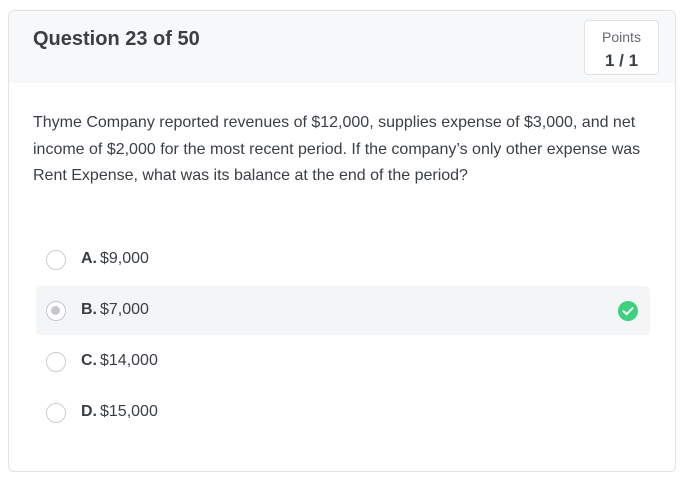 The height and width of the screenshot is (484, 683). What do you see at coordinates (89, 309) in the screenshot?
I see `option-letter: B.` at bounding box center [89, 309].